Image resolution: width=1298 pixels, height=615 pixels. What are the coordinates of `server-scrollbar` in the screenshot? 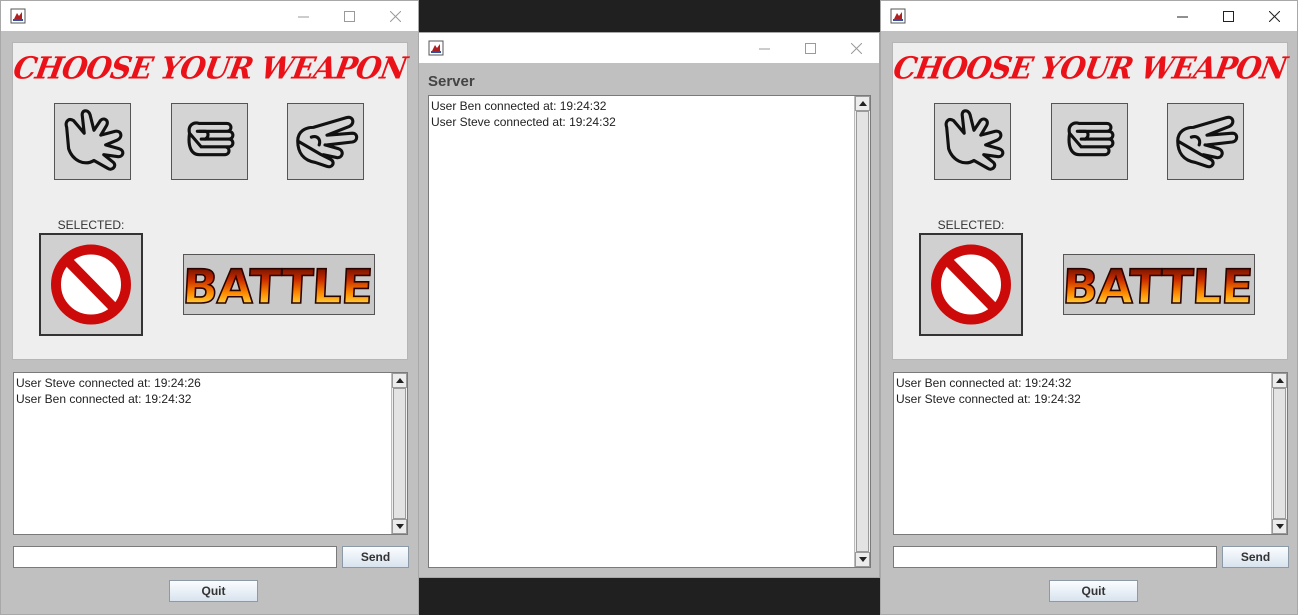 It's located at (862, 331).